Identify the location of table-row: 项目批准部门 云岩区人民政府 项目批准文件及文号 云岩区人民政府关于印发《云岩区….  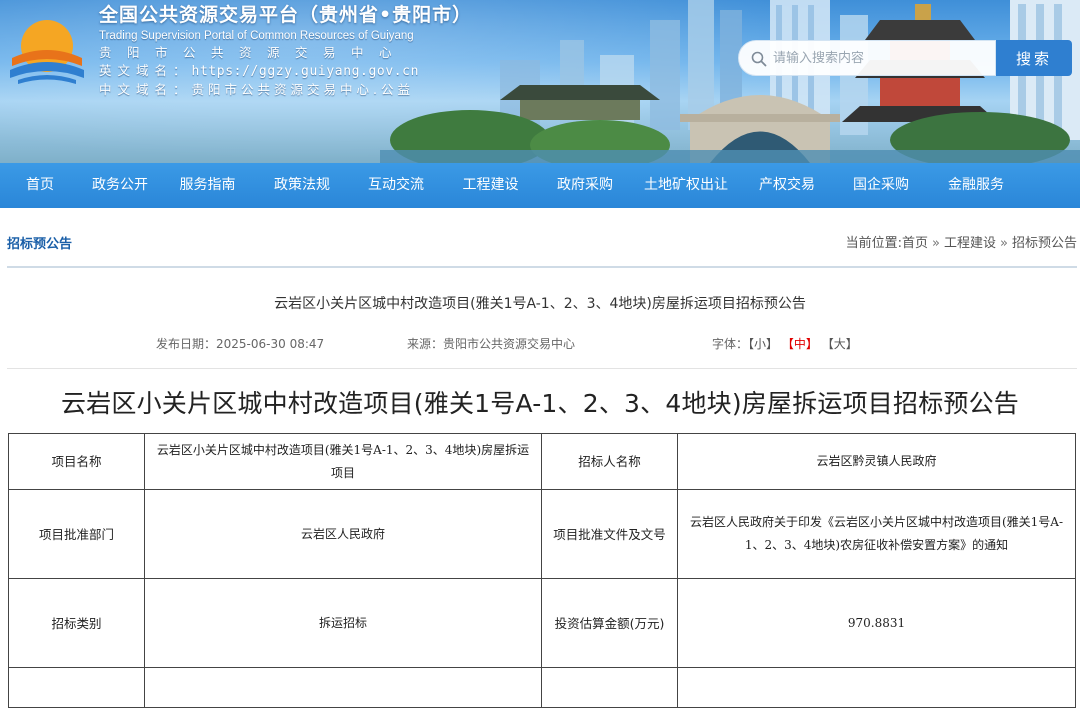
(542, 534).